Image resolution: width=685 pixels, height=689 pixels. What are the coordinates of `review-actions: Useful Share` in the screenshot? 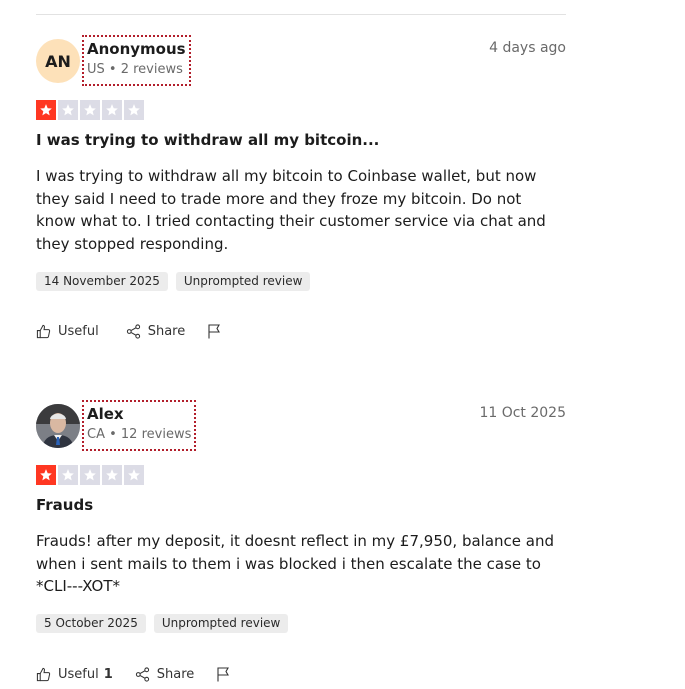 It's located at (143, 331).